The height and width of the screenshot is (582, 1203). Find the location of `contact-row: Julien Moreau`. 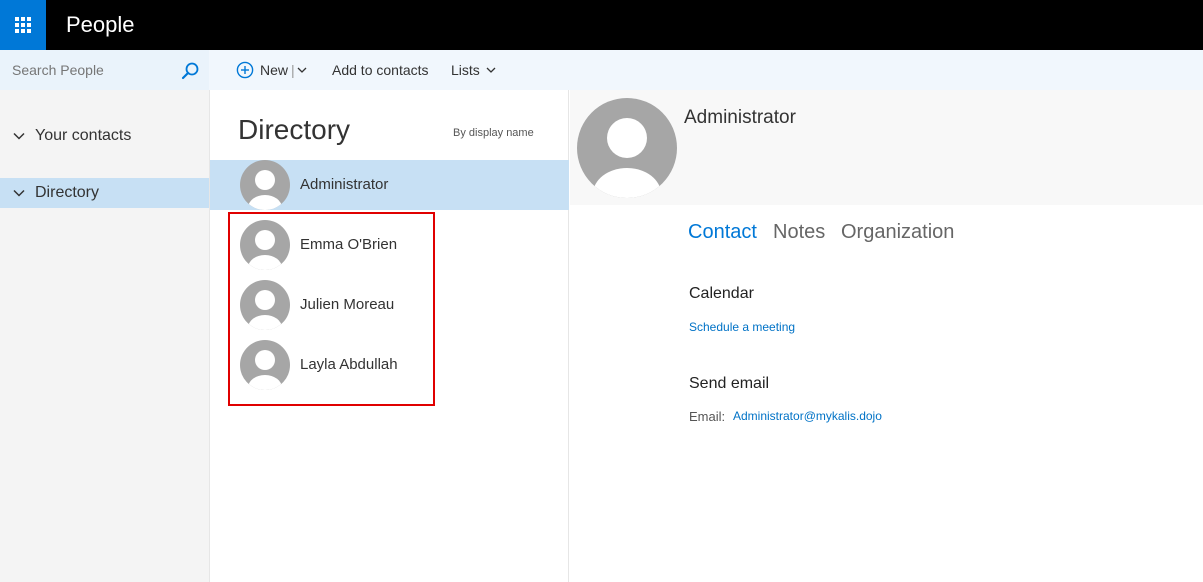

contact-row: Julien Moreau is located at coordinates (389, 305).